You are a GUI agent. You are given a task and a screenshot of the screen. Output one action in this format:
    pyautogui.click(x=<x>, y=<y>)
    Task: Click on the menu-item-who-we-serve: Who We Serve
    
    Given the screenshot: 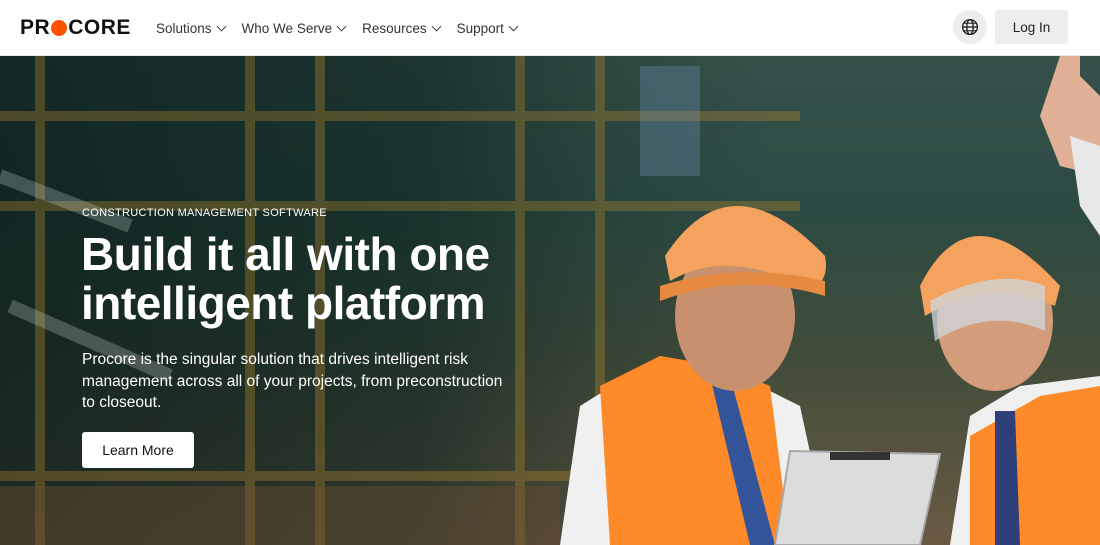 What is the action you would take?
    pyautogui.click(x=294, y=28)
    